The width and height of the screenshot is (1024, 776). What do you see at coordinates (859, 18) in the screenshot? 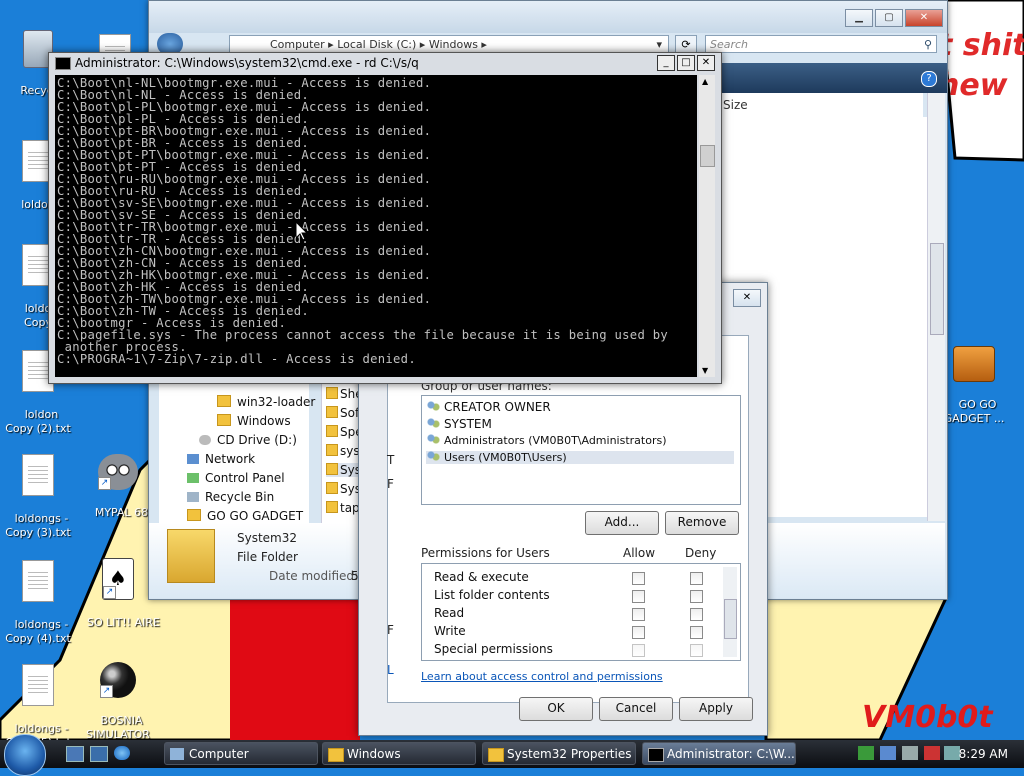
I see `minimize-button: ▁` at bounding box center [859, 18].